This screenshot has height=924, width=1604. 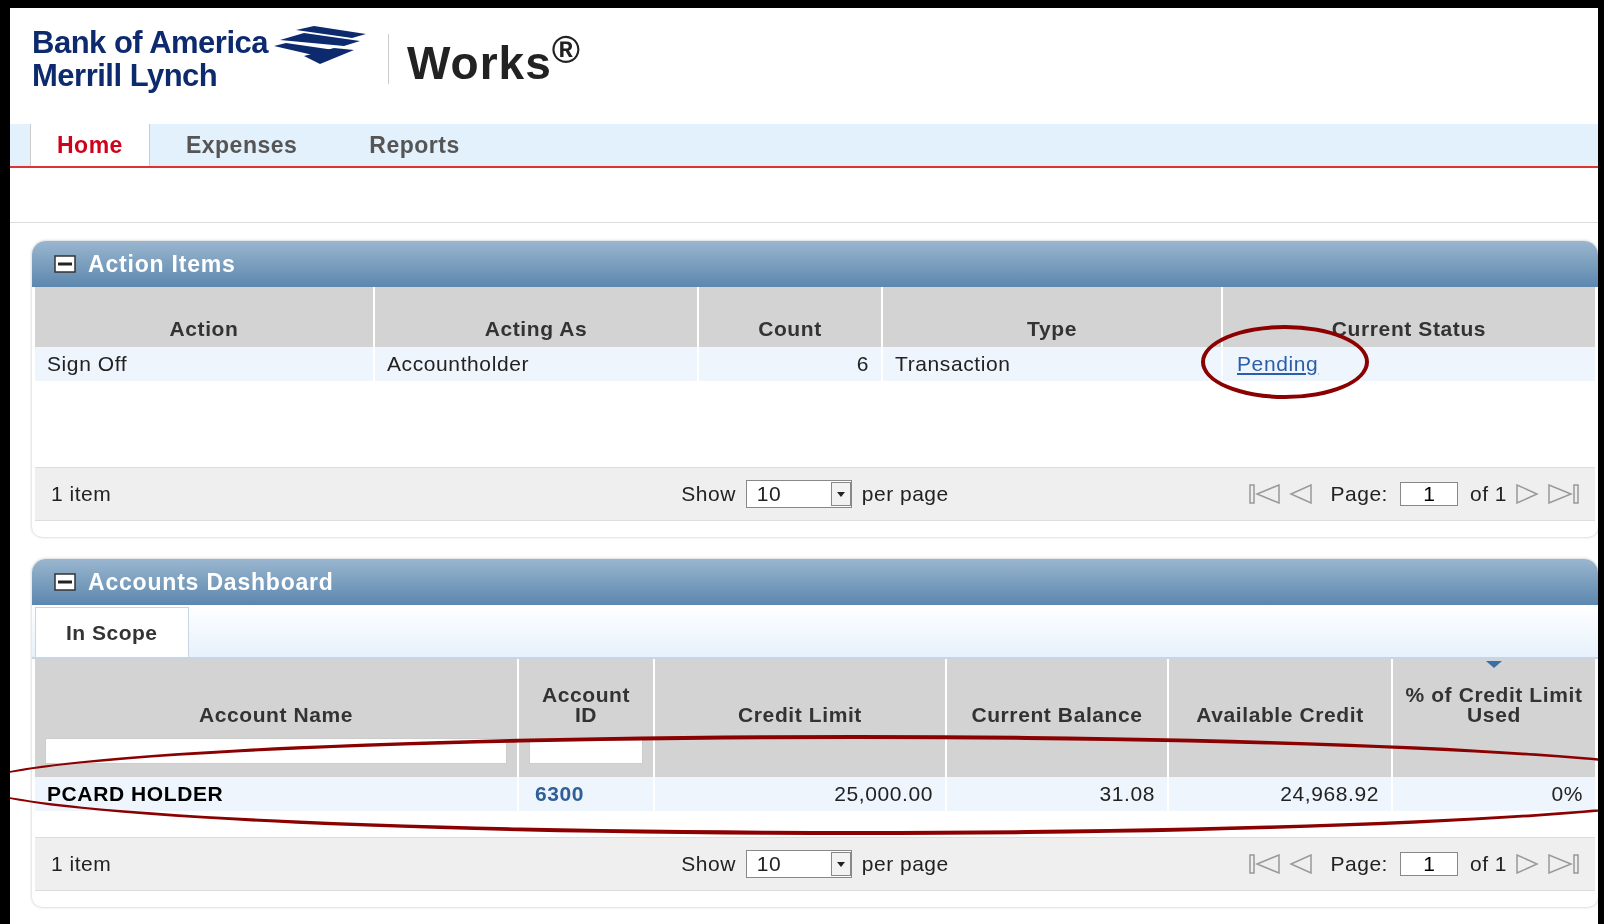 I want to click on column-header: Current Balance, so click(x=1057, y=715).